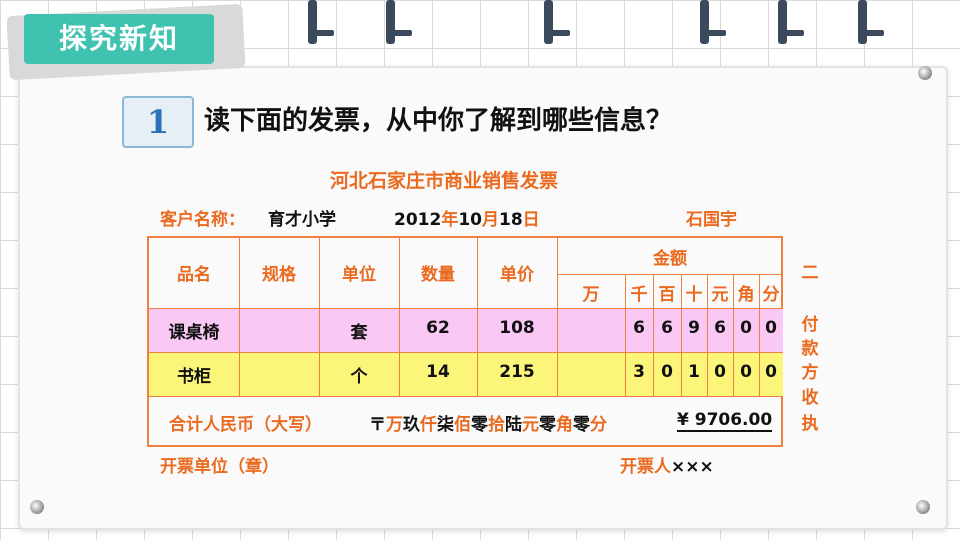 This screenshot has height=540, width=960. What do you see at coordinates (694, 372) in the screenshot?
I see `cell-digit: 1` at bounding box center [694, 372].